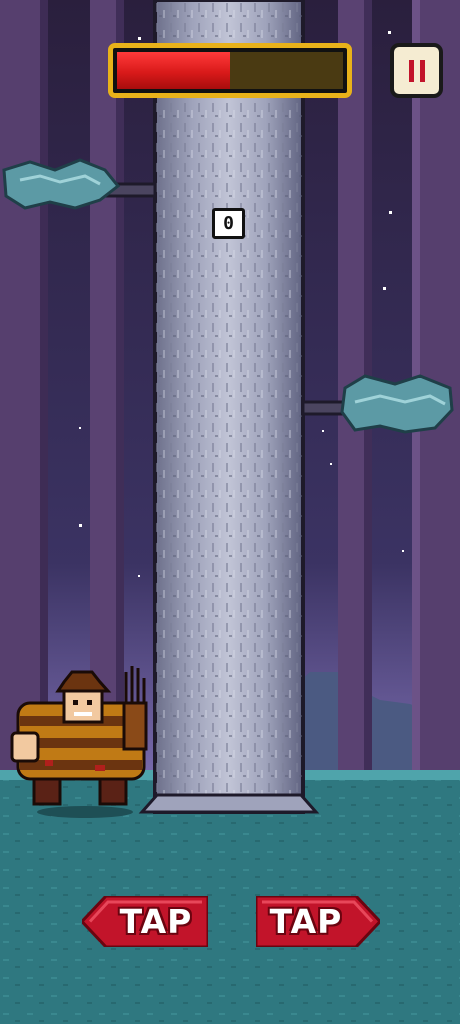 This screenshot has width=460, height=1024. I want to click on time-remaining-bar, so click(230, 70).